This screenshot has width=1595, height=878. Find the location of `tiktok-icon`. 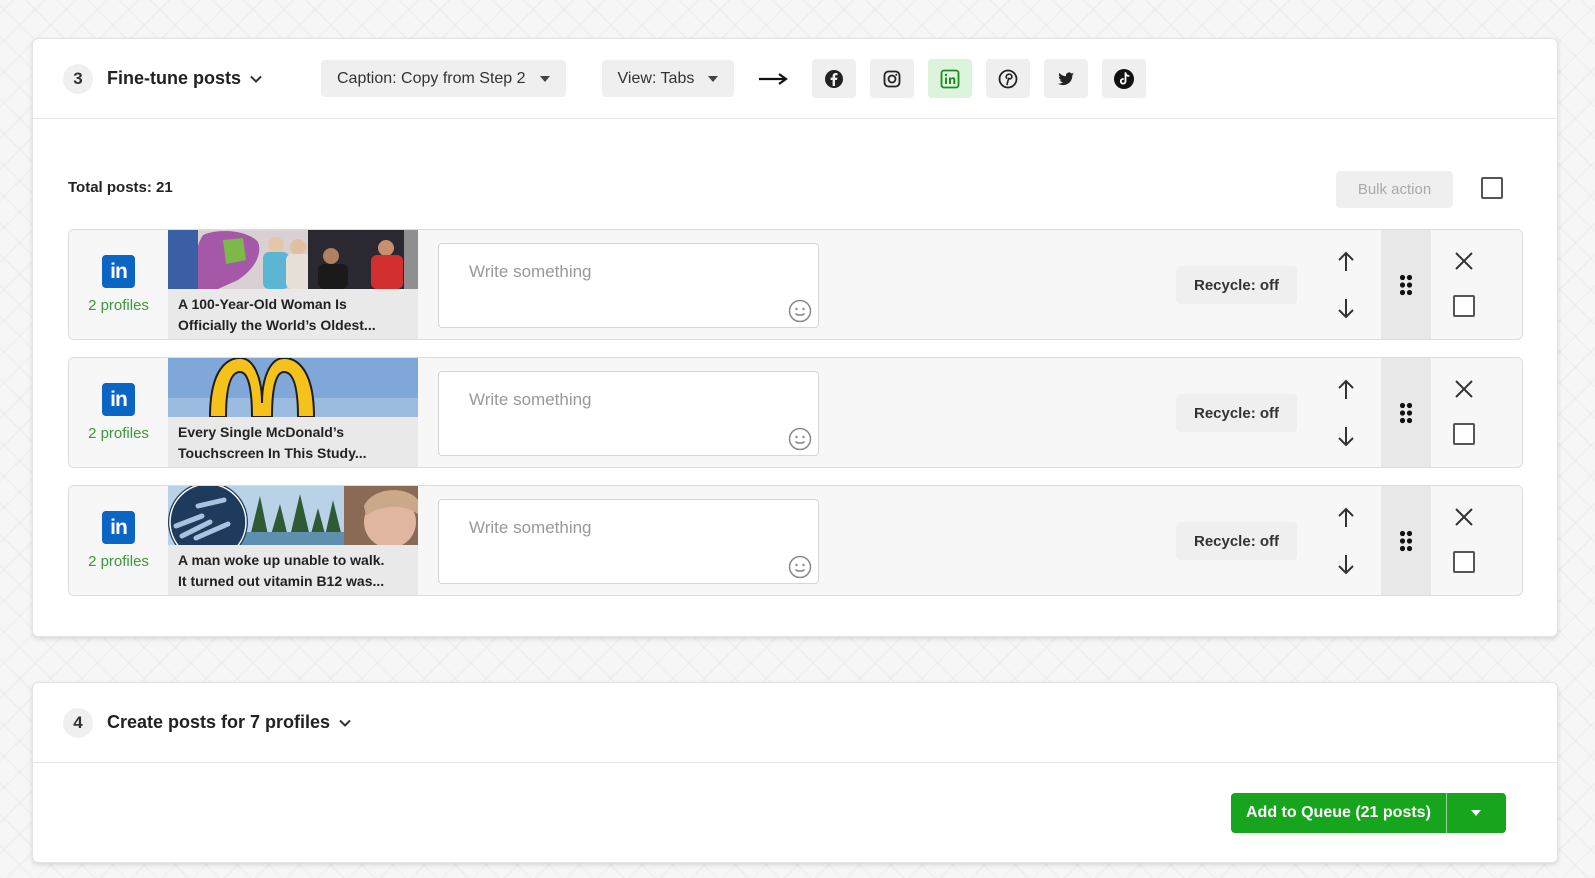

tiktok-icon is located at coordinates (1124, 78).